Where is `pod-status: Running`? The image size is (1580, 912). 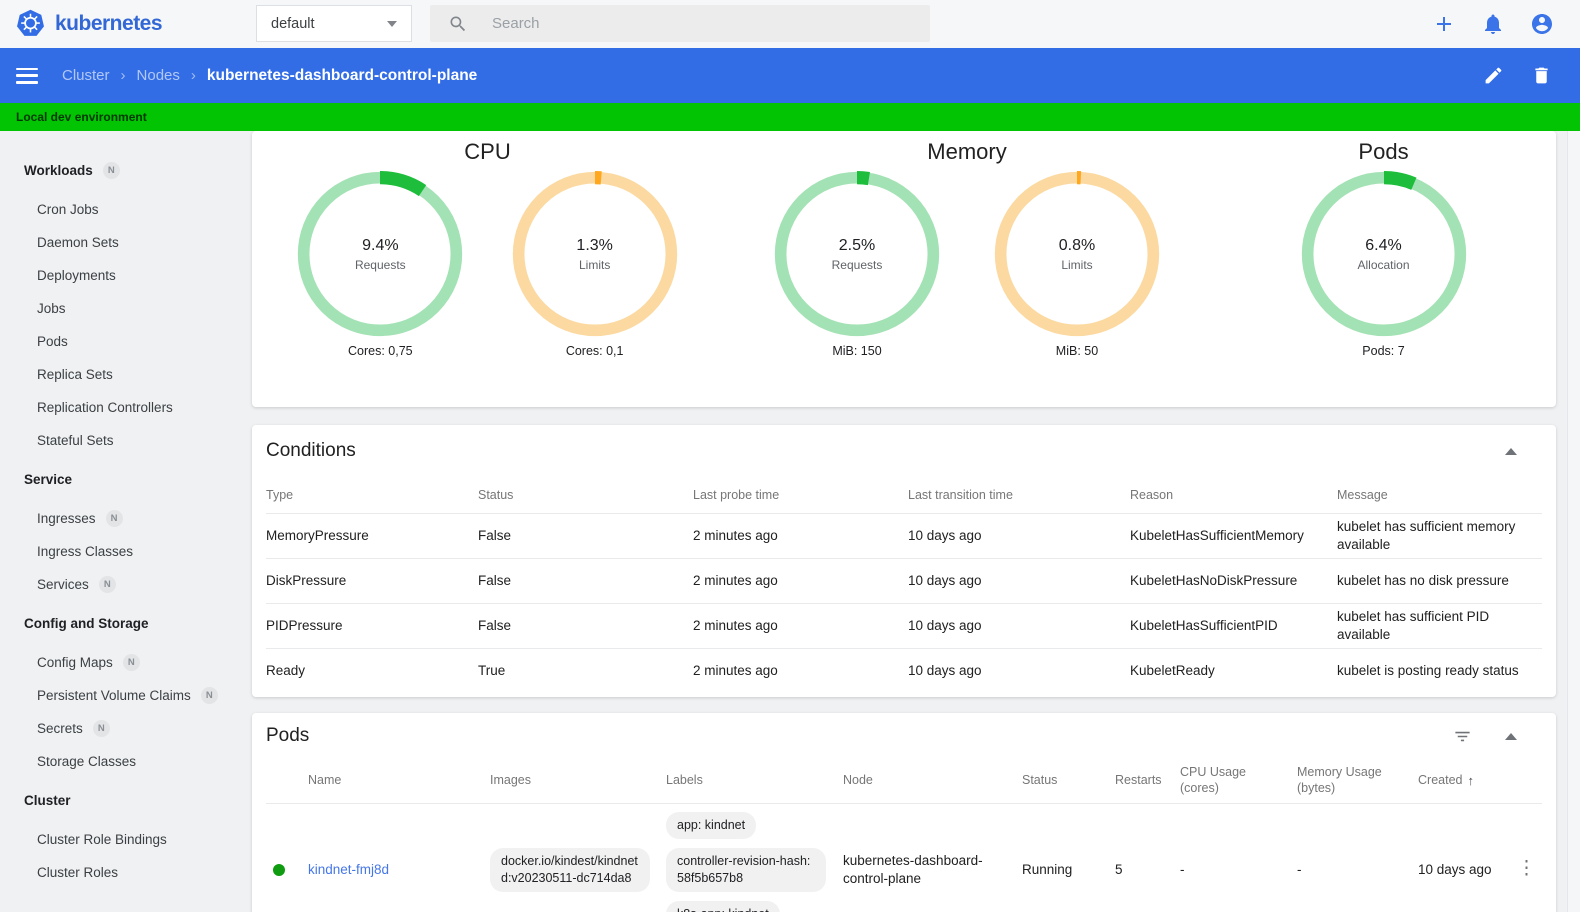 pod-status: Running is located at coordinates (1047, 869).